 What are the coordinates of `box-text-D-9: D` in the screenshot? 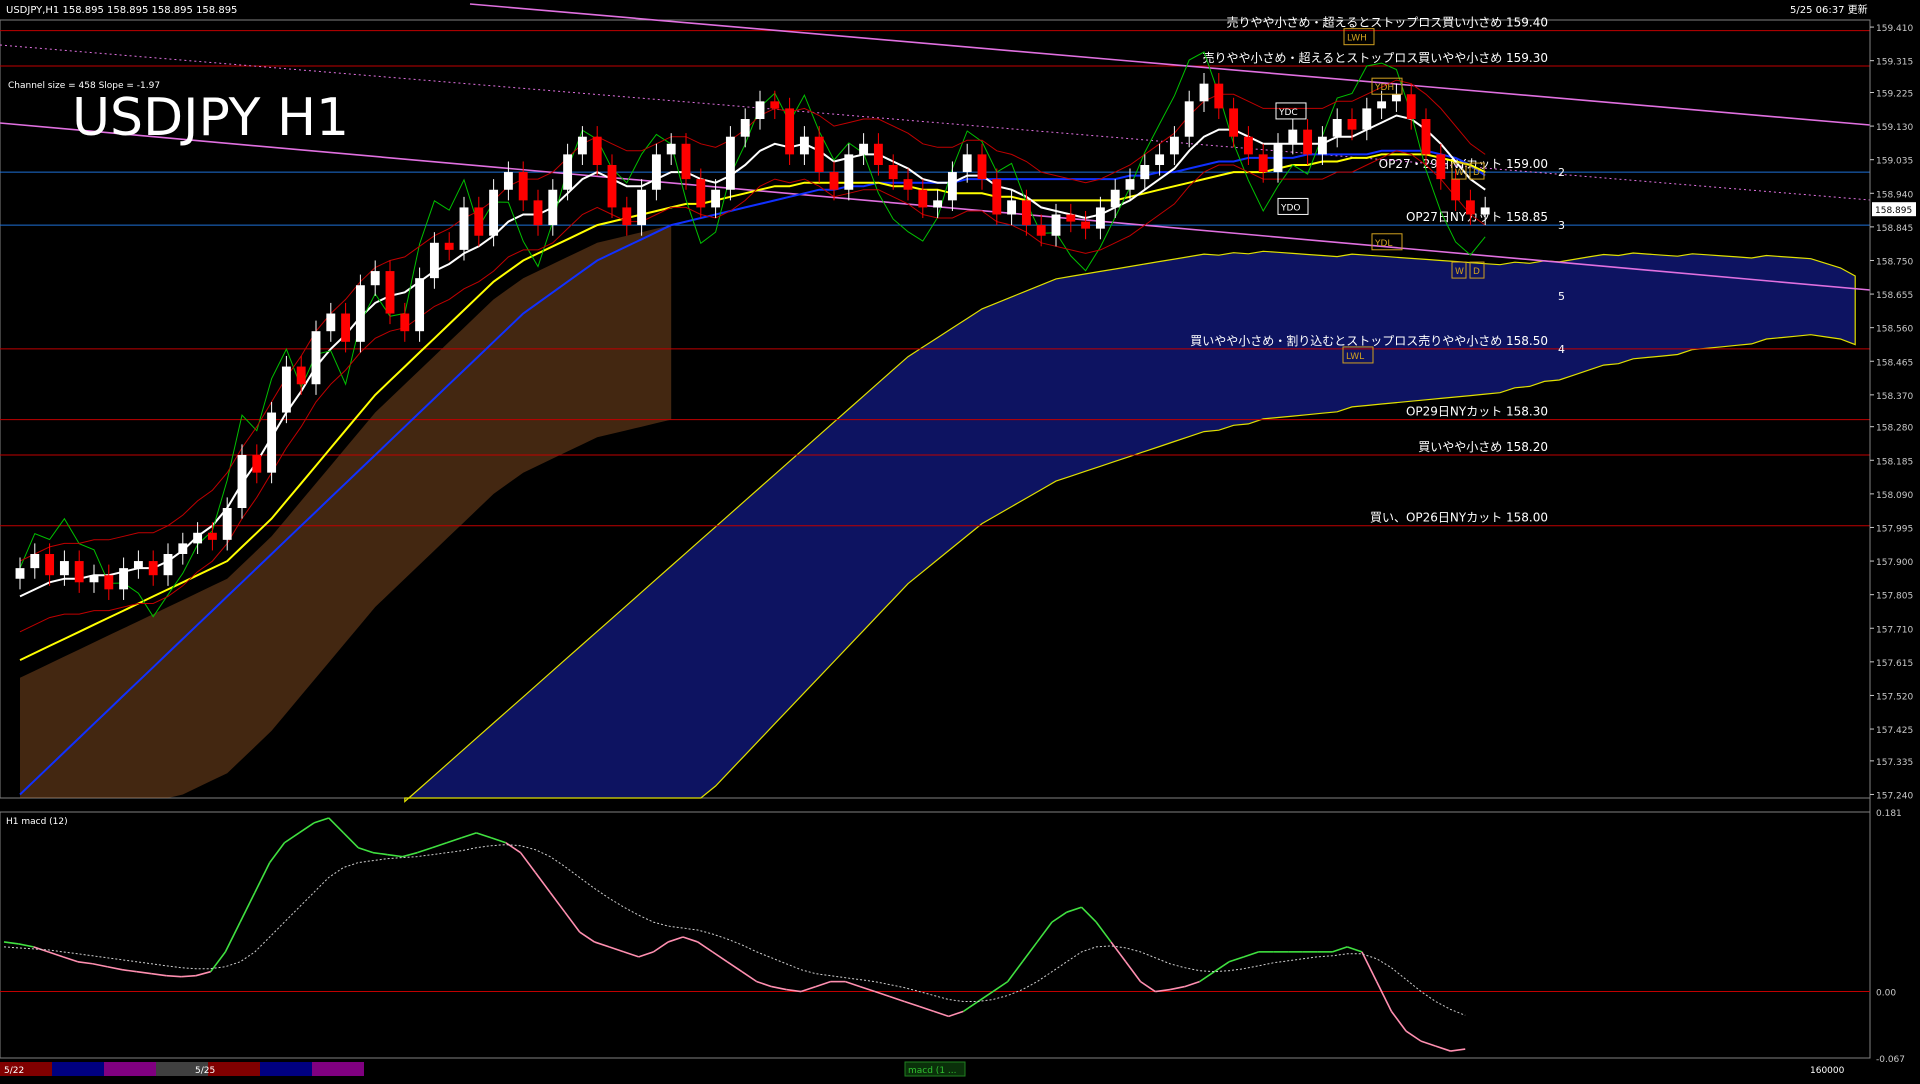 It's located at (1476, 272).